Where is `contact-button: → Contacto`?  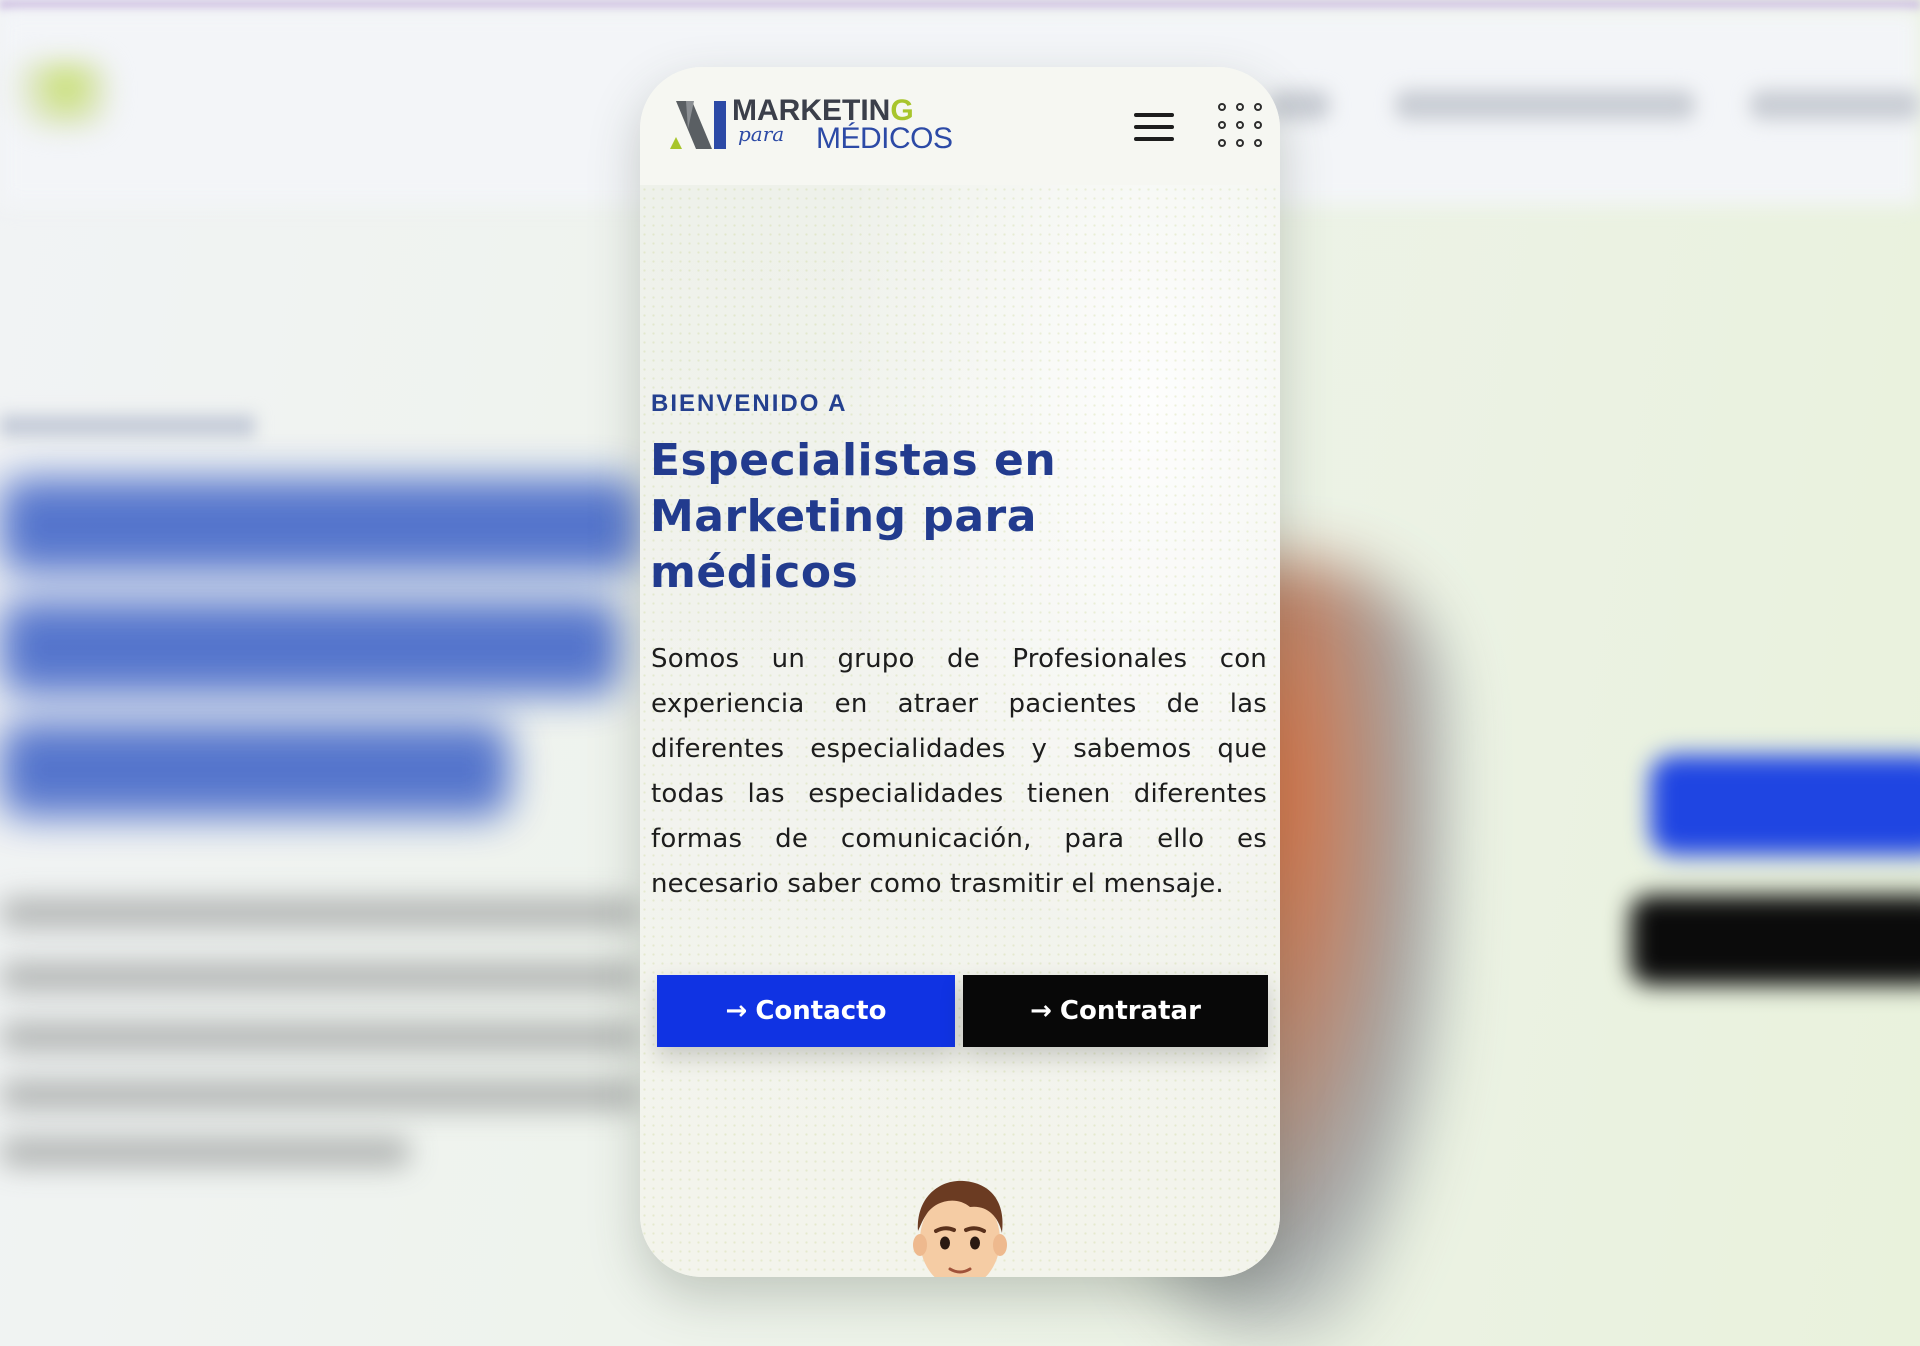
contact-button: → Contacto is located at coordinates (806, 1011).